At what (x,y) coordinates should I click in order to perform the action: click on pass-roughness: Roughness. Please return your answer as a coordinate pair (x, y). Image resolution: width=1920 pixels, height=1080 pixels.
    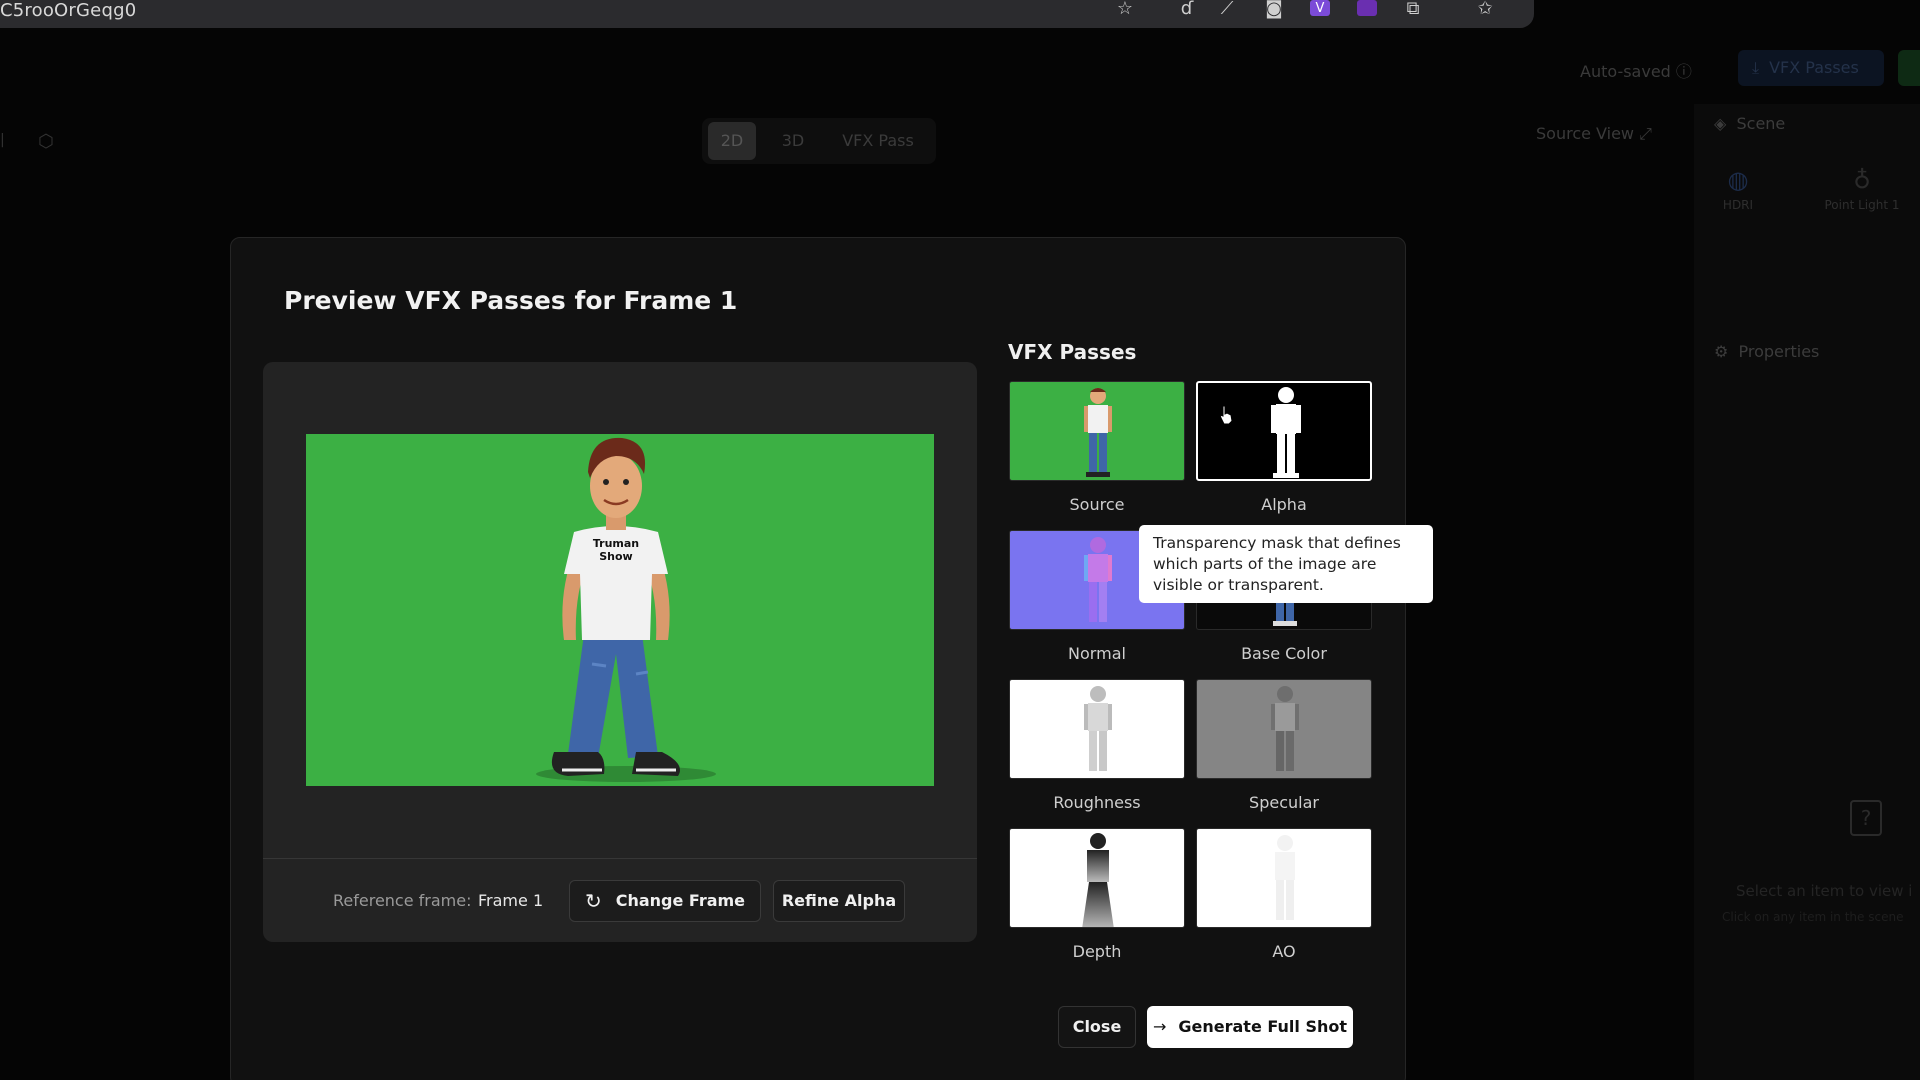
    Looking at the image, I should click on (1097, 745).